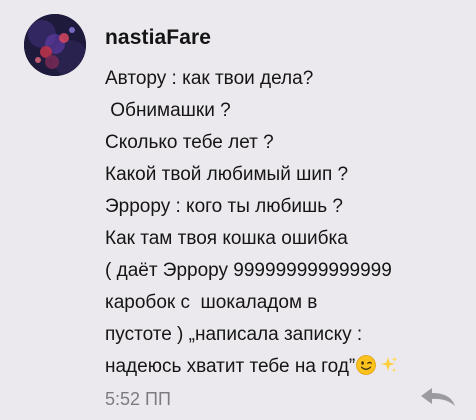 This screenshot has width=476, height=420. What do you see at coordinates (366, 364) in the screenshot?
I see `winking-face-emoji` at bounding box center [366, 364].